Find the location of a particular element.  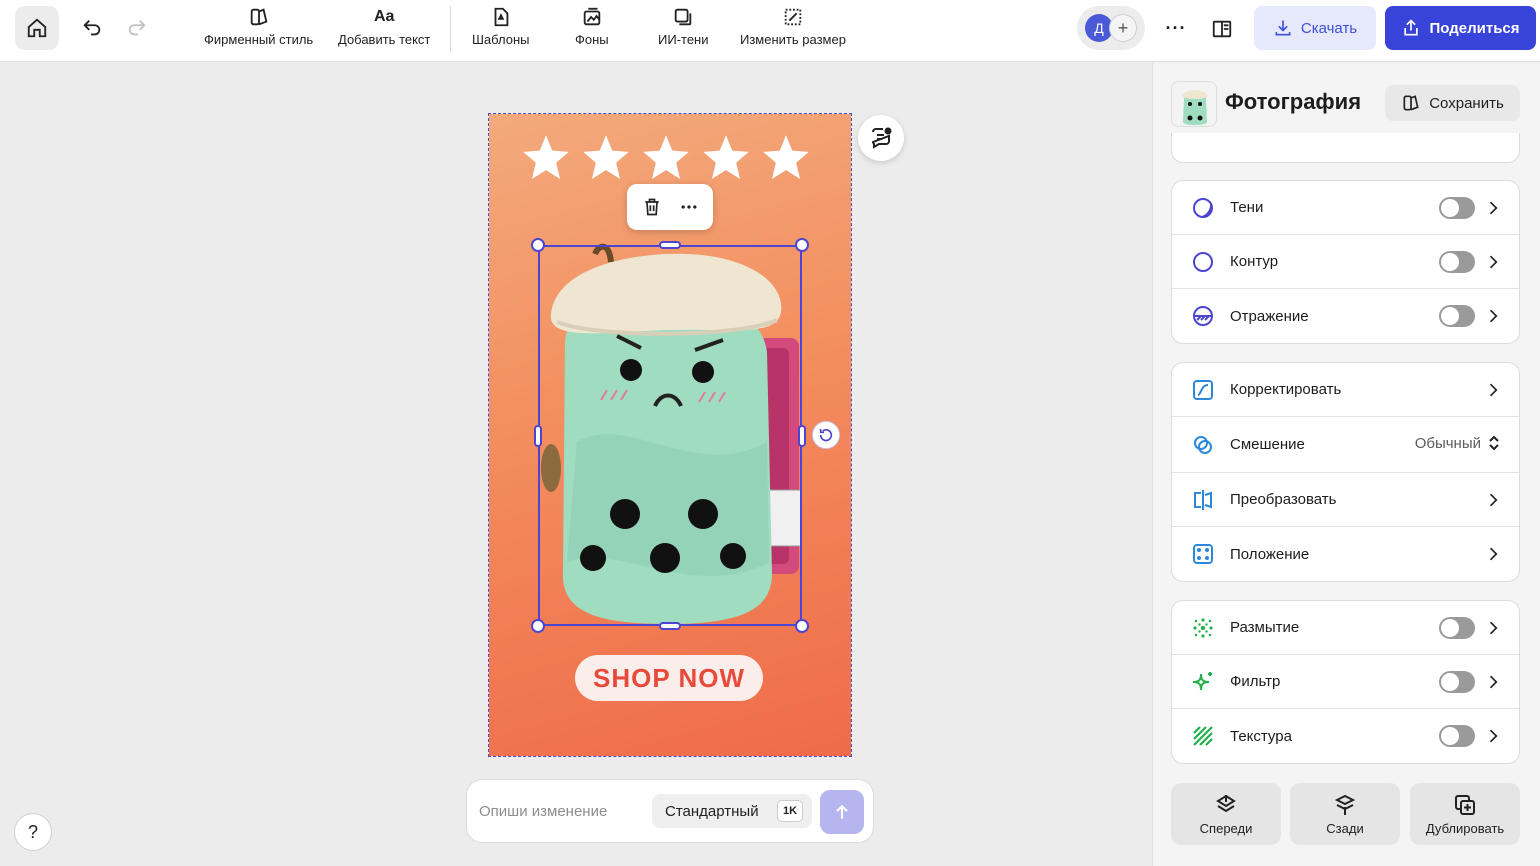

save-label: Сохранить is located at coordinates (1466, 103).